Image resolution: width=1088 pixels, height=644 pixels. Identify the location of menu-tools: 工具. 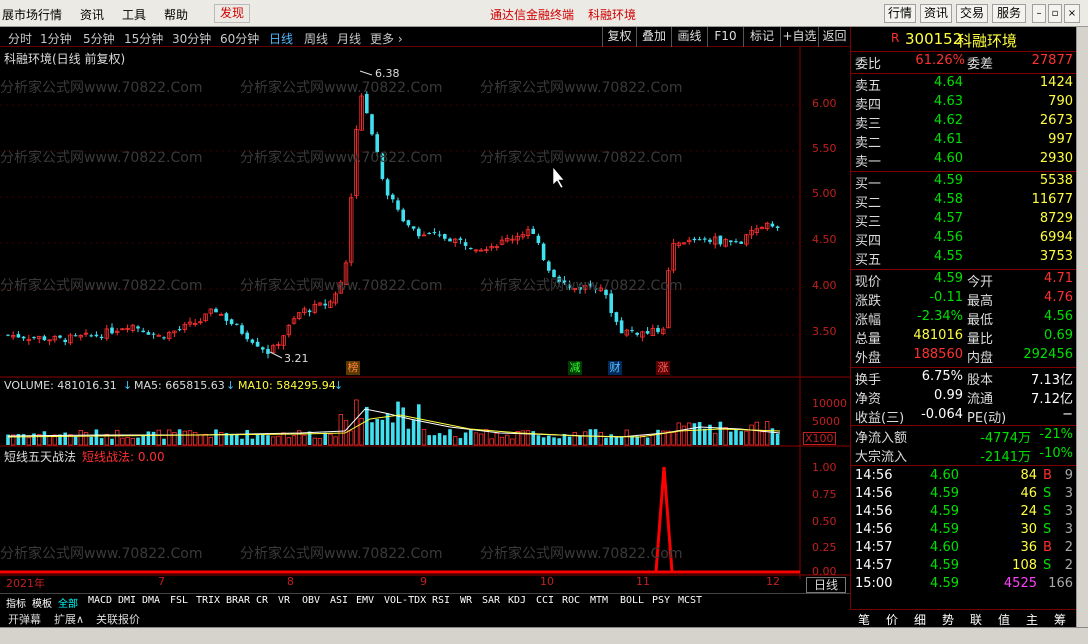
(134, 14).